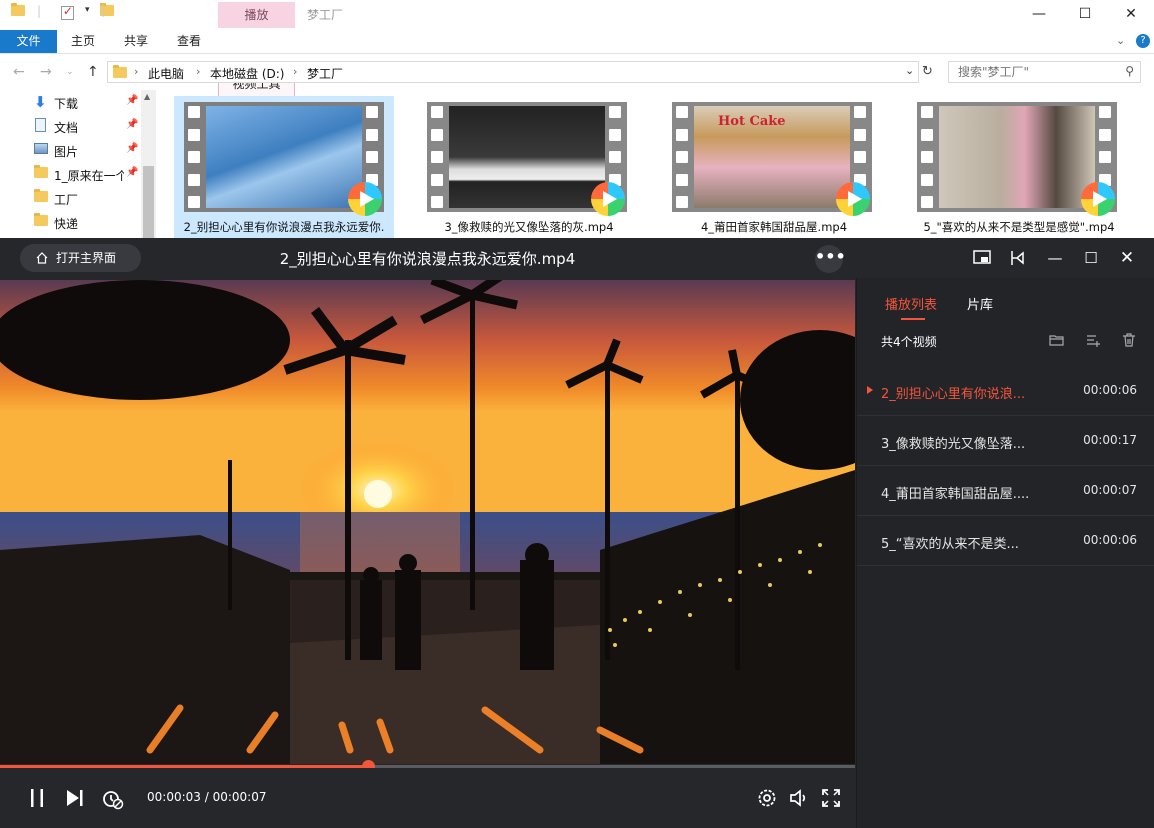 The height and width of the screenshot is (828, 1154). Describe the element at coordinates (1110, 490) in the screenshot. I see `playlist-item-duration: 00:00:07` at that location.